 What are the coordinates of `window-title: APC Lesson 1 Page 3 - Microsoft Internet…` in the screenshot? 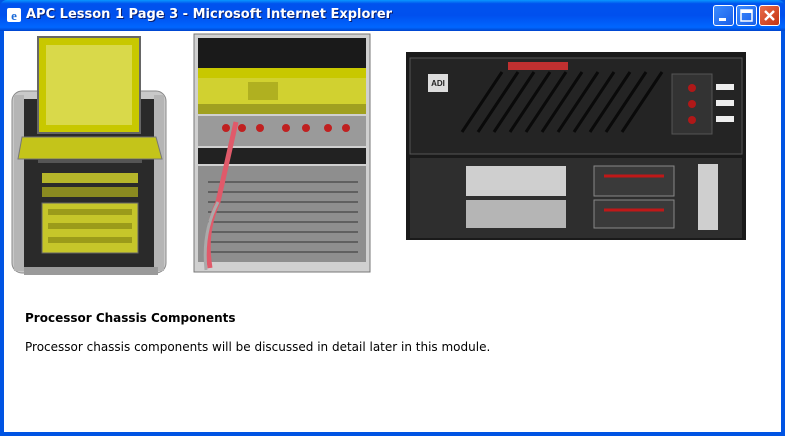 It's located at (209, 14).